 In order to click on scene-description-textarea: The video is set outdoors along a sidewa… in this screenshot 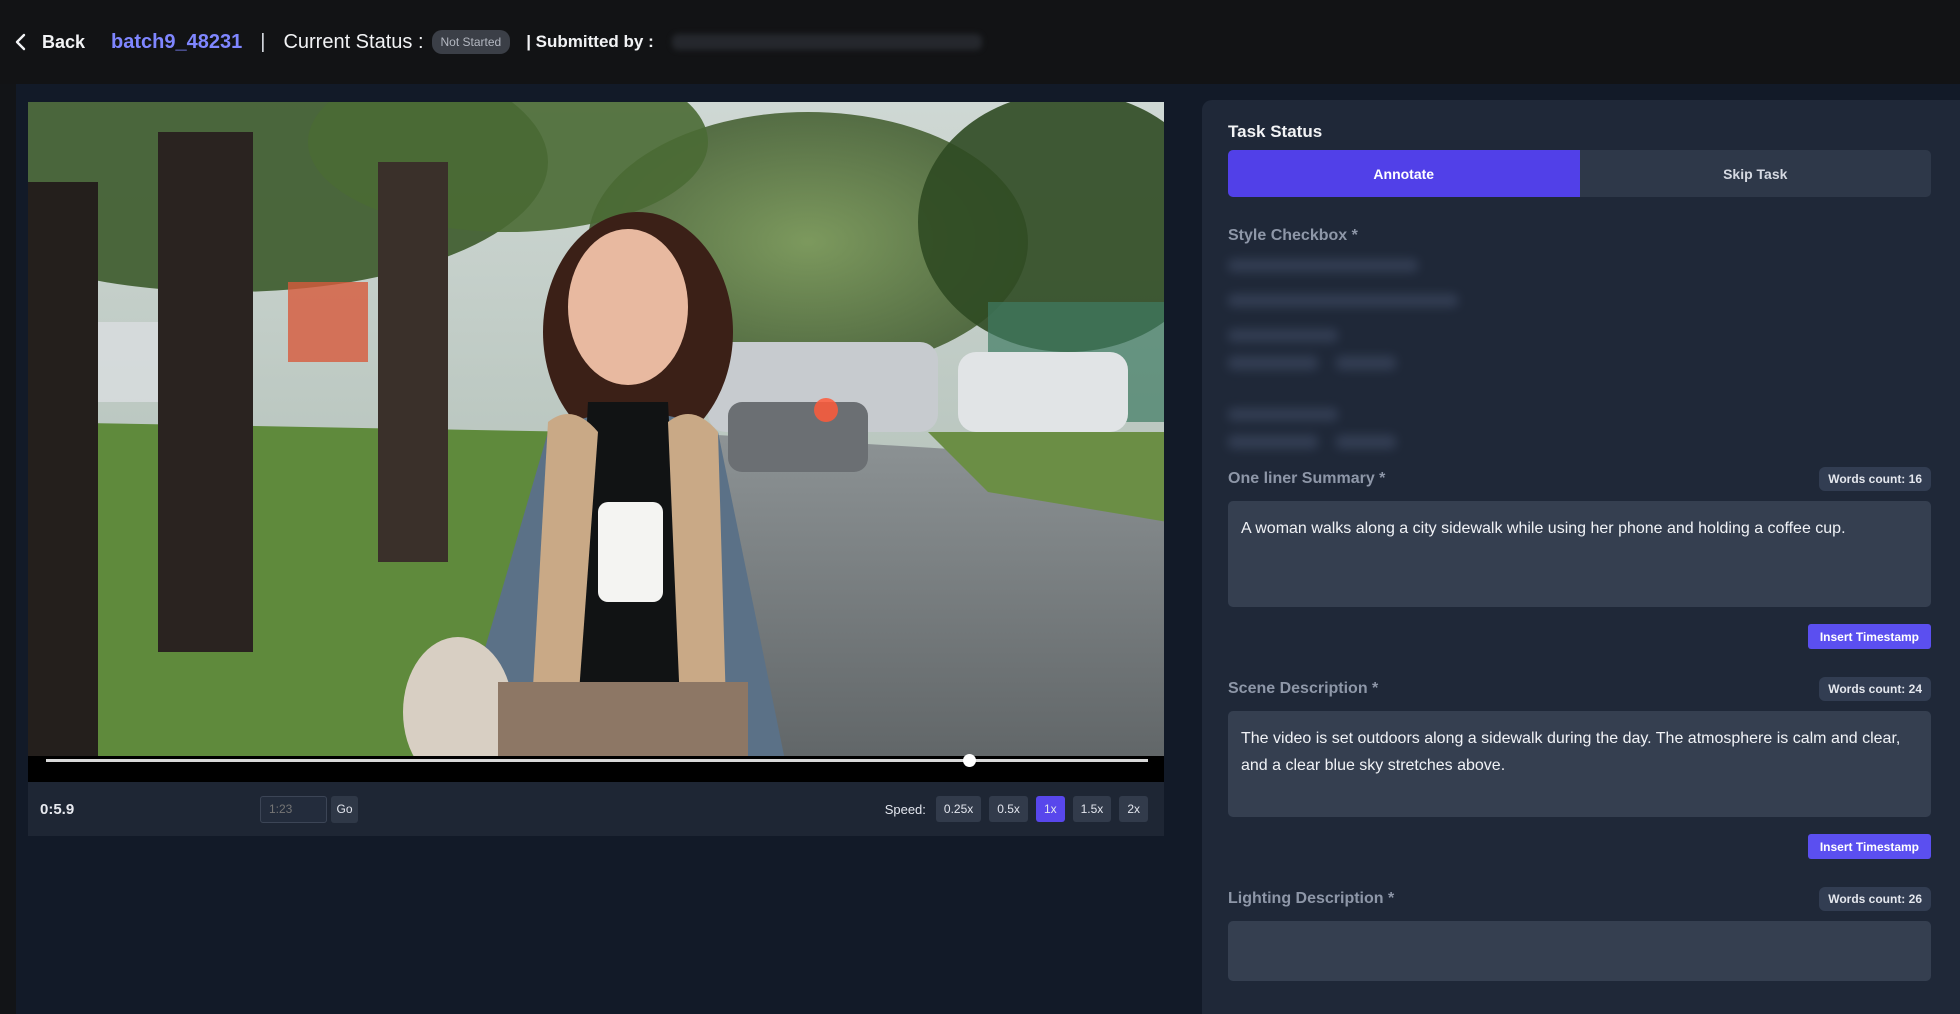, I will do `click(1579, 764)`.